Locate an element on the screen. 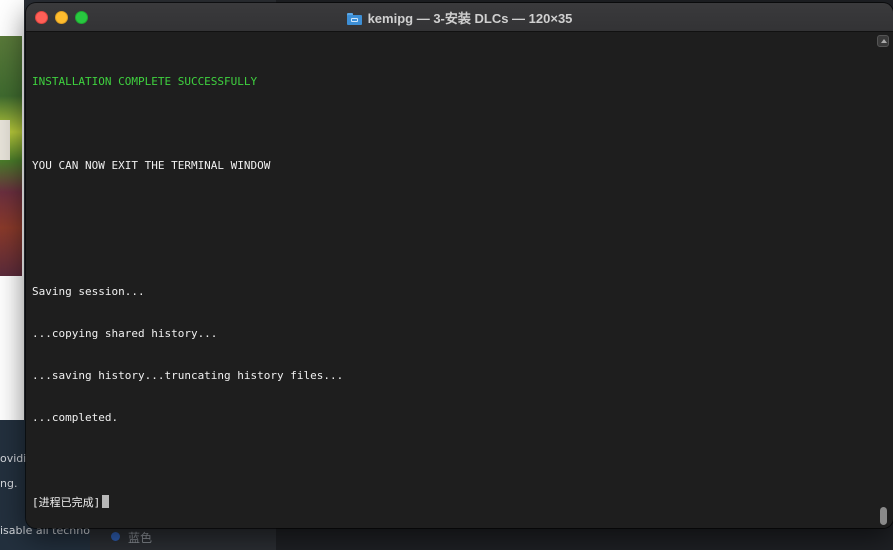 The image size is (893, 550). folder-icon is located at coordinates (354, 19).